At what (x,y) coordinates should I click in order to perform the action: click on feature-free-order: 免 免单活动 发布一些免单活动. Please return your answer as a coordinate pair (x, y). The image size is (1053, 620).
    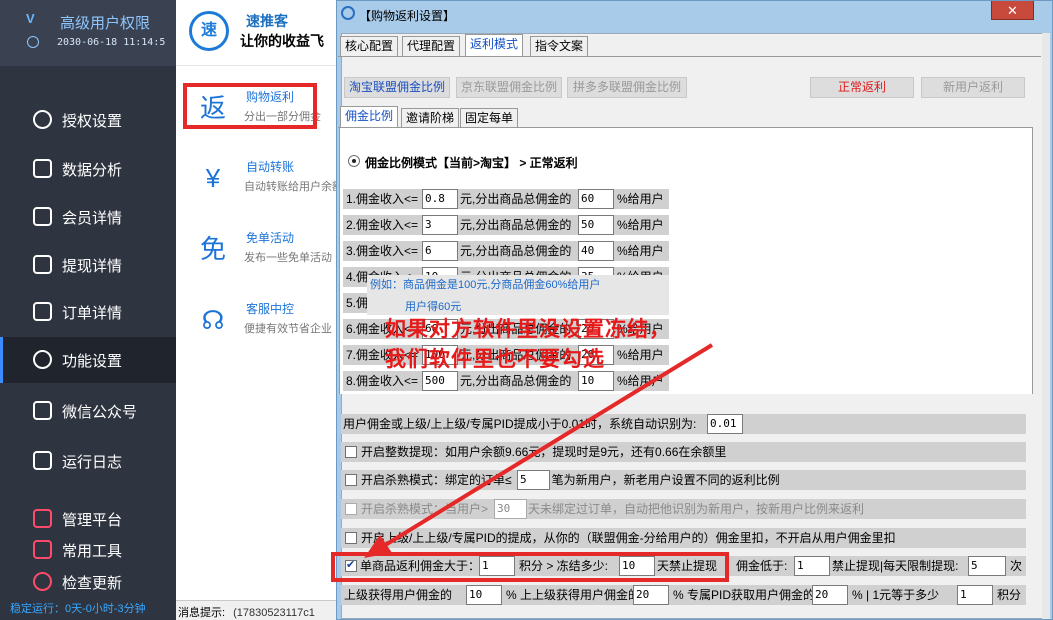
    Looking at the image, I should click on (263, 252).